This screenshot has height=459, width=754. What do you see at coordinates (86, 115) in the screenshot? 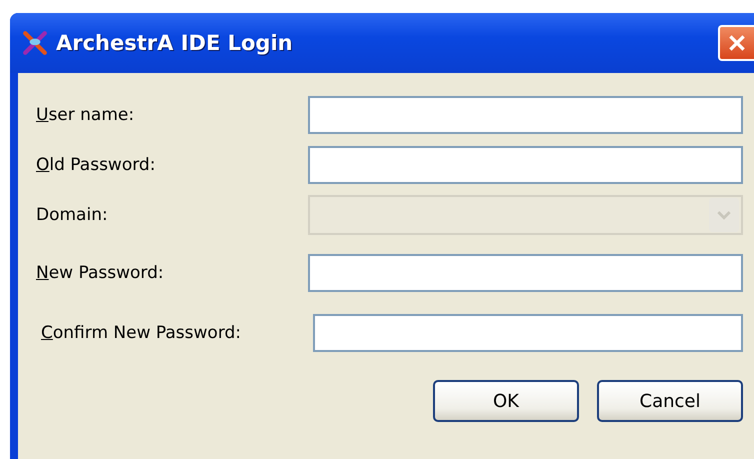
I see `field-label: User name:` at bounding box center [86, 115].